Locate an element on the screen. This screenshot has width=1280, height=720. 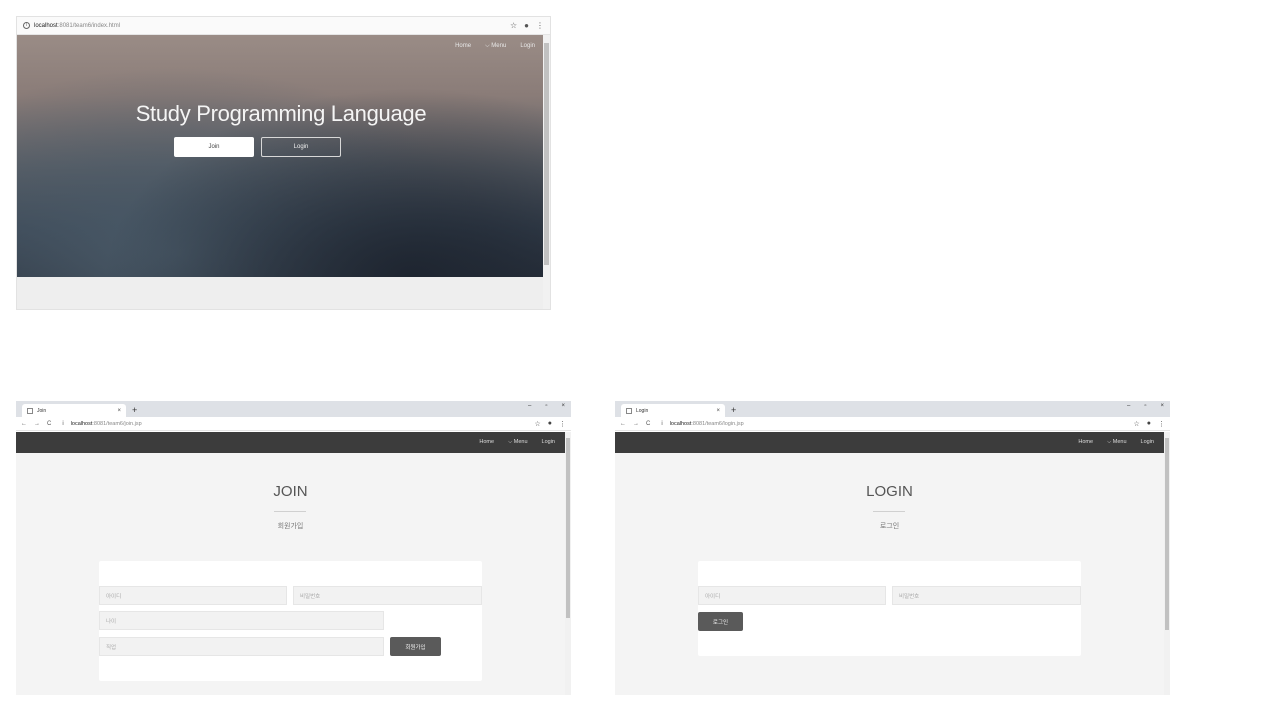
top-nav: Home ⌵ Menu Login is located at coordinates (495, 46).